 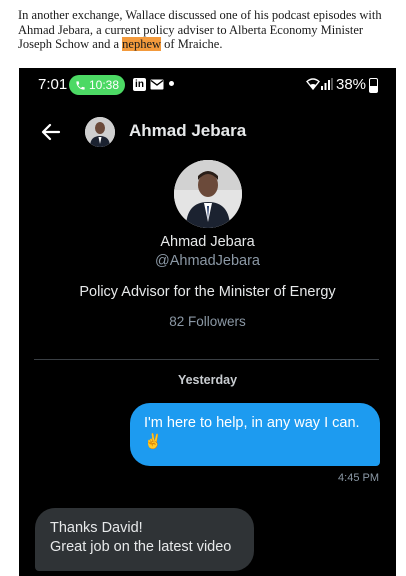 I want to click on highlighted-word: nephew, so click(x=142, y=44).